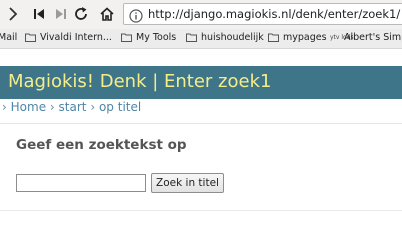  I want to click on page-info-icon, so click(136, 15).